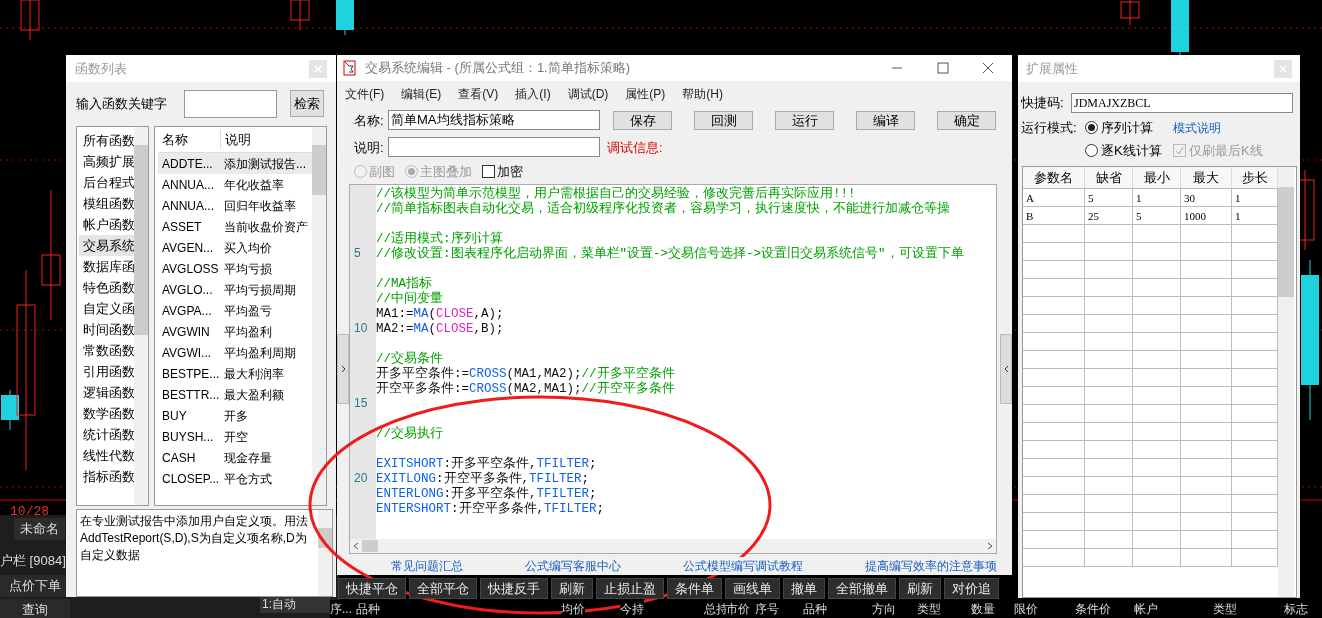 Image resolution: width=1322 pixels, height=618 pixels. Describe the element at coordinates (106, 161) in the screenshot. I see `category-item: 高频扩展` at that location.